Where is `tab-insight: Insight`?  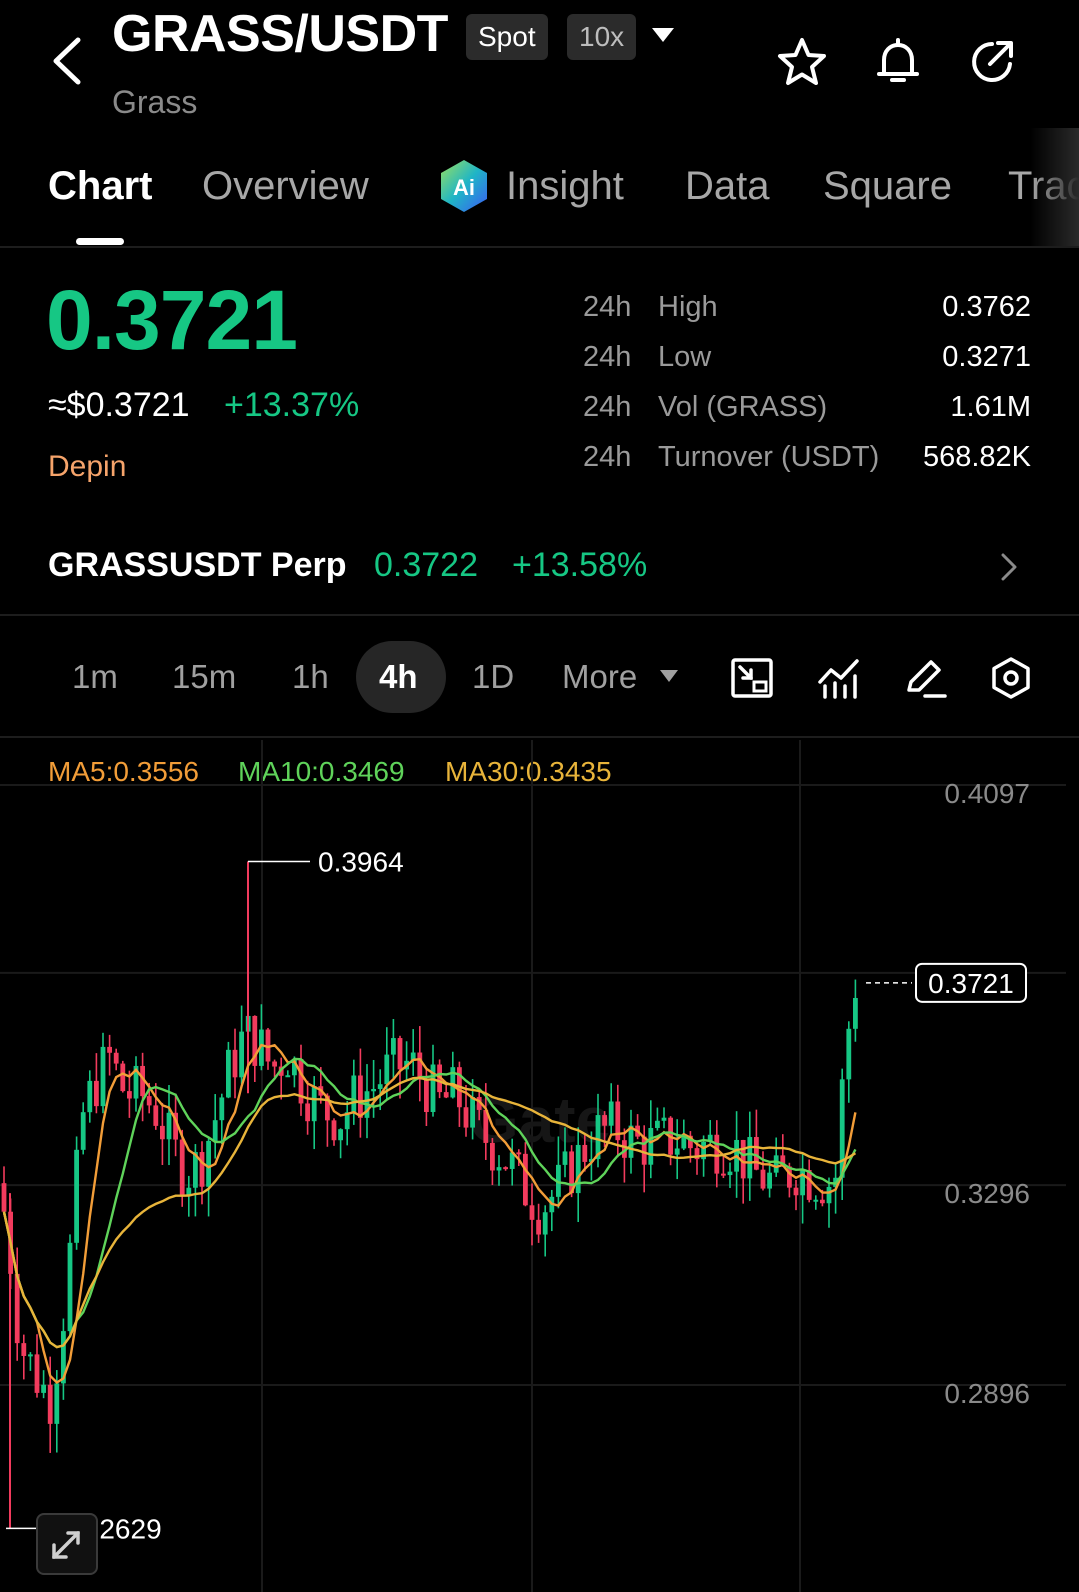
tab-insight: Insight is located at coordinates (565, 186).